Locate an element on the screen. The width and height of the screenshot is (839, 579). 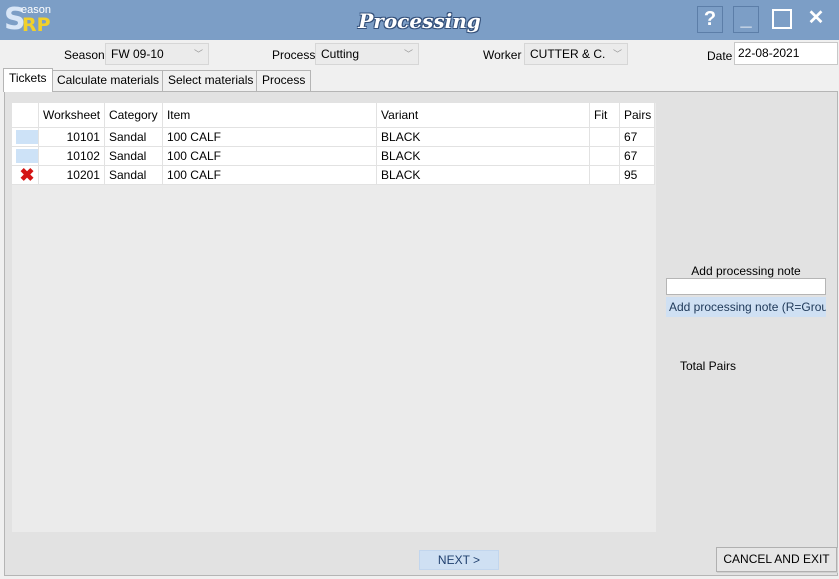
process-value: Cutting is located at coordinates (340, 54).